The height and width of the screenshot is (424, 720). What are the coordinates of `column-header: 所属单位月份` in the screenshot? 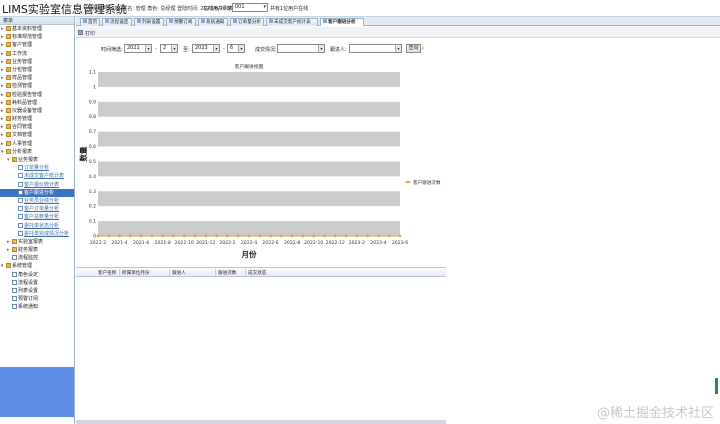 It's located at (136, 273).